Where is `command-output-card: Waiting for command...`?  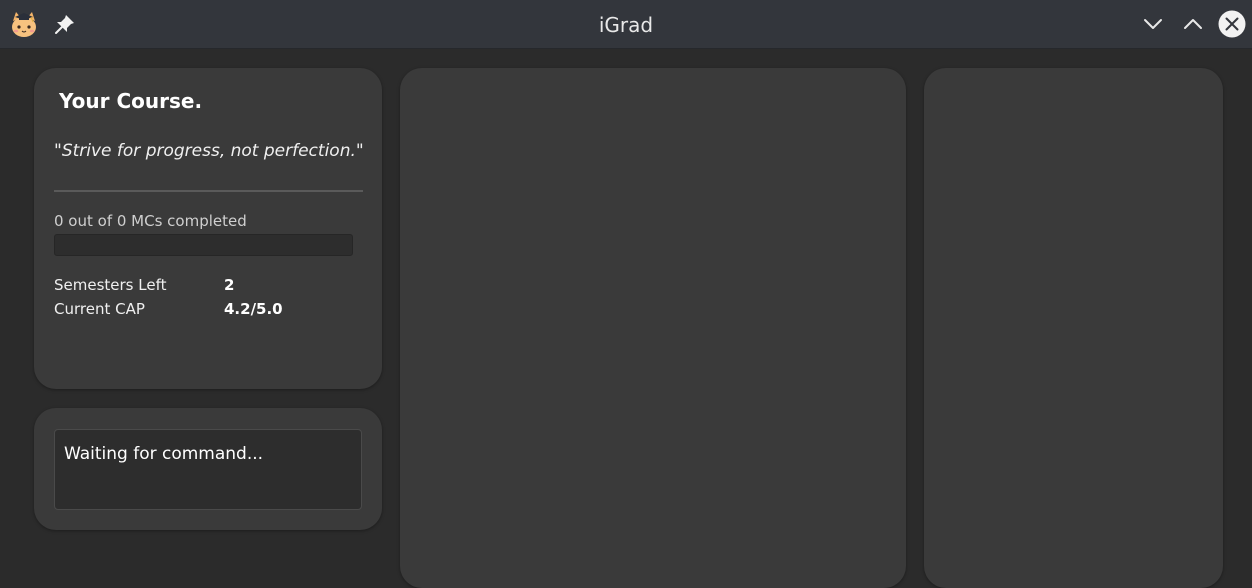 command-output-card: Waiting for command... is located at coordinates (208, 469).